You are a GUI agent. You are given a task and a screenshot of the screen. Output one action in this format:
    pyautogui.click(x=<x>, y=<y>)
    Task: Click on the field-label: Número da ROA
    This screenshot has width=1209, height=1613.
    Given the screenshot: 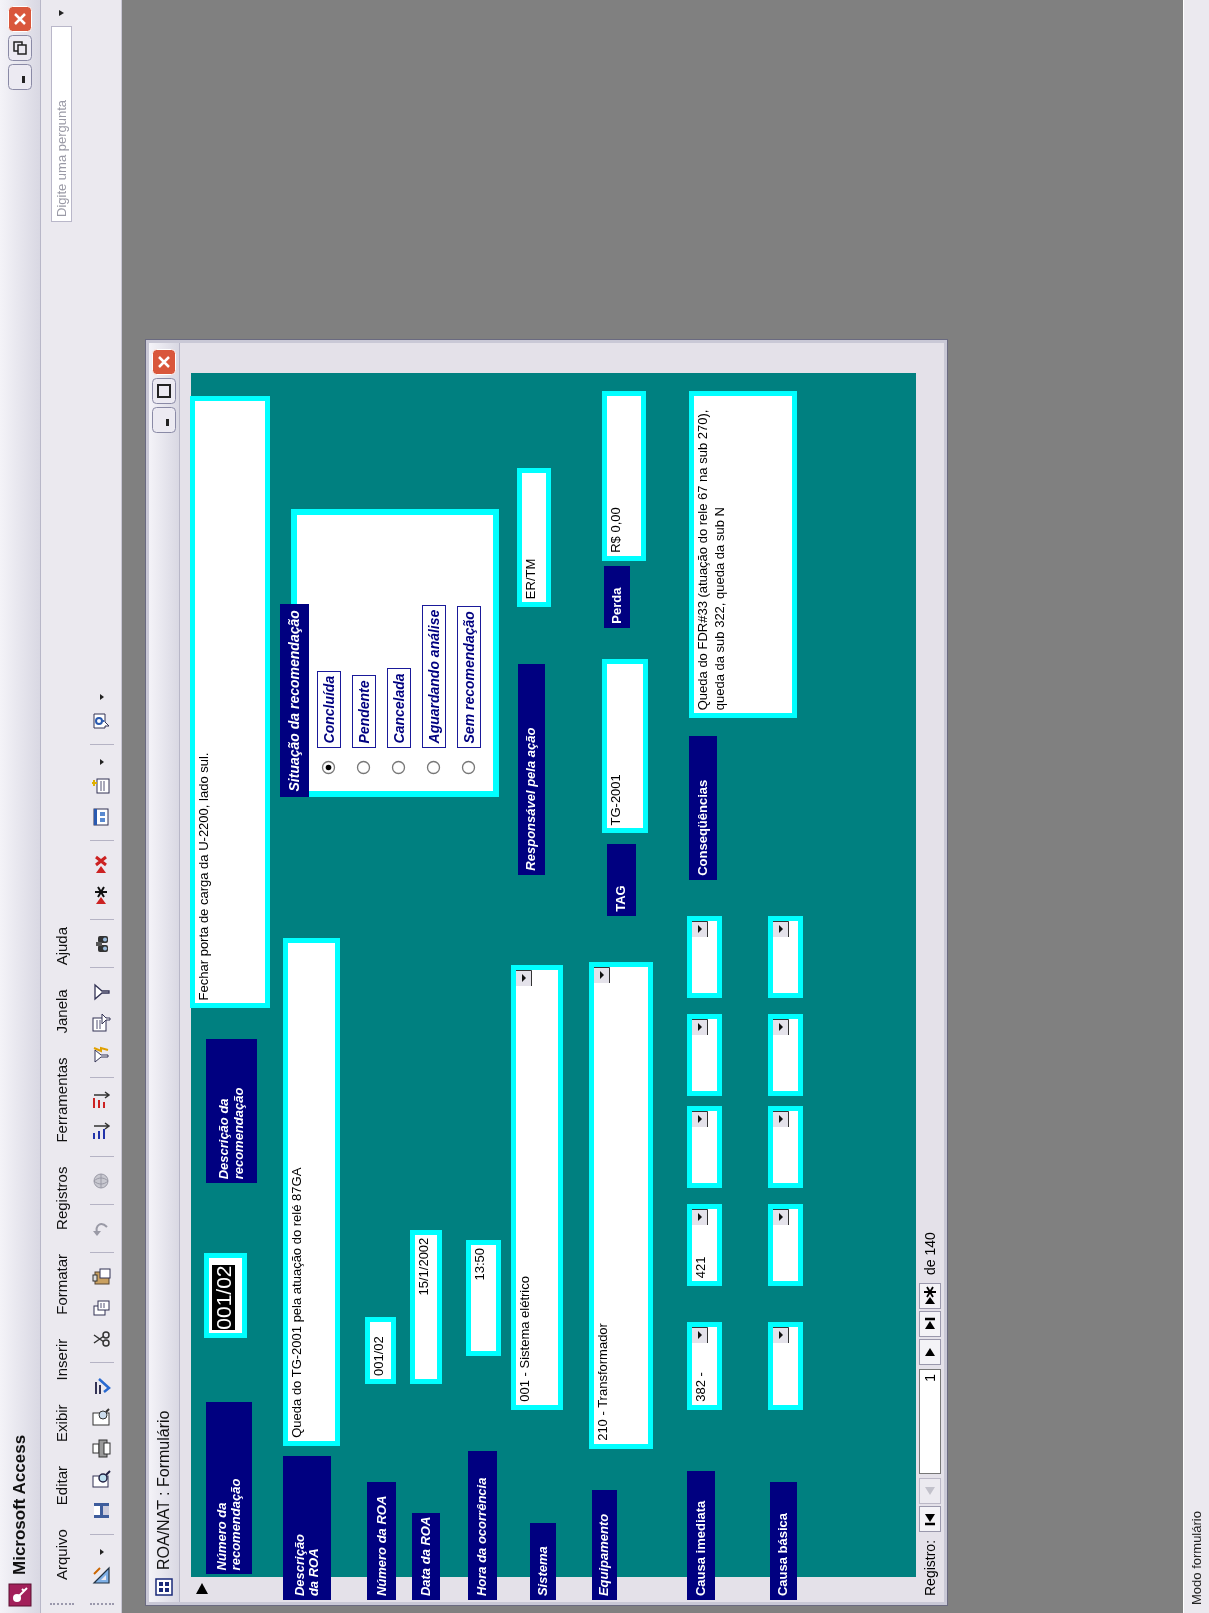 What is the action you would take?
    pyautogui.click(x=382, y=1541)
    